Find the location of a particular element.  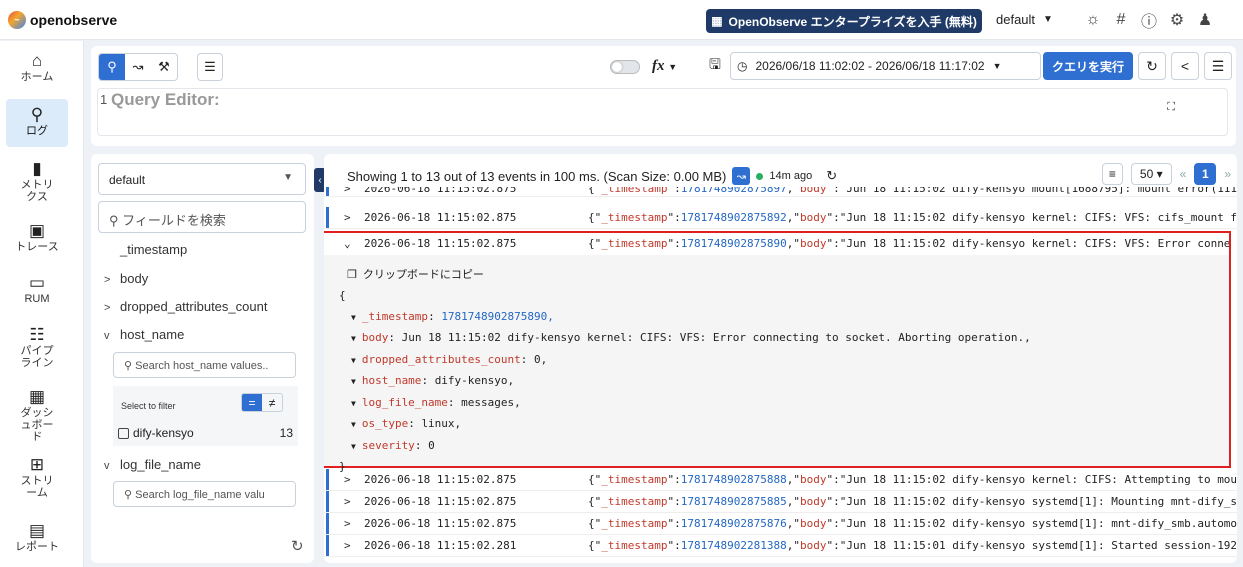

query-editor: 1 Query Editor: ⛶ is located at coordinates (662, 112).